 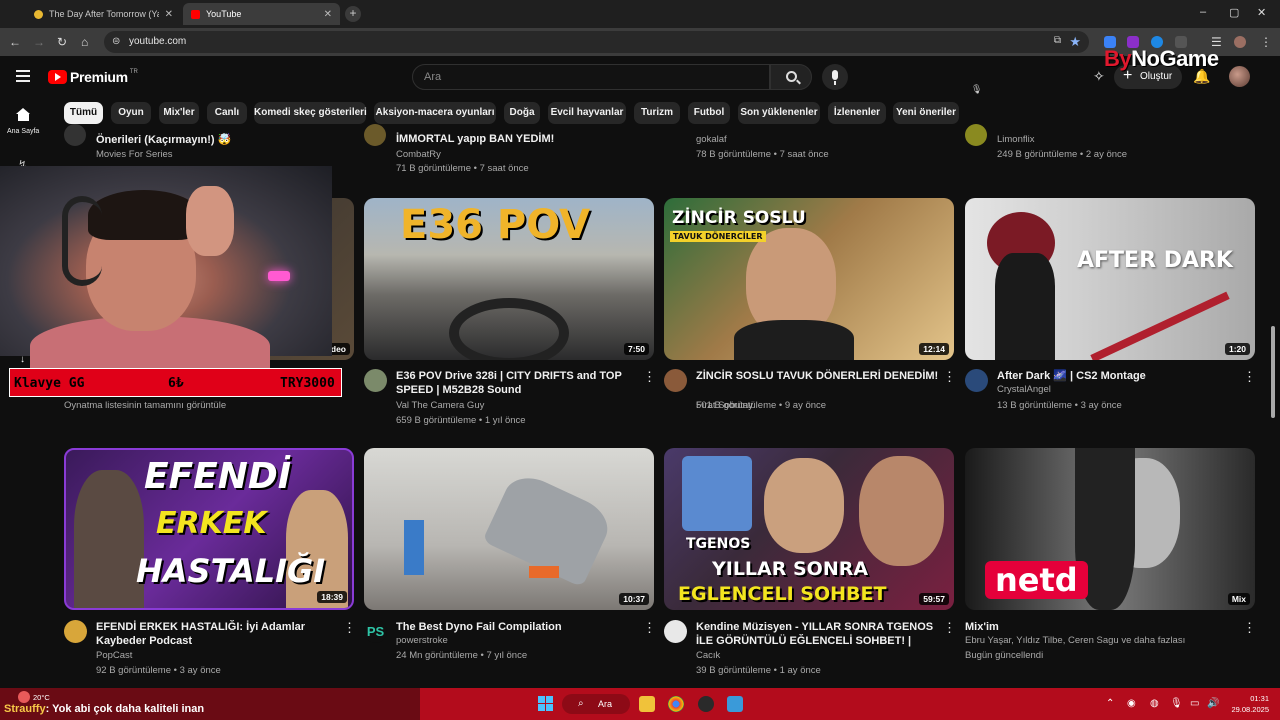 I want to click on video-title: Mix'im, so click(x=1100, y=627).